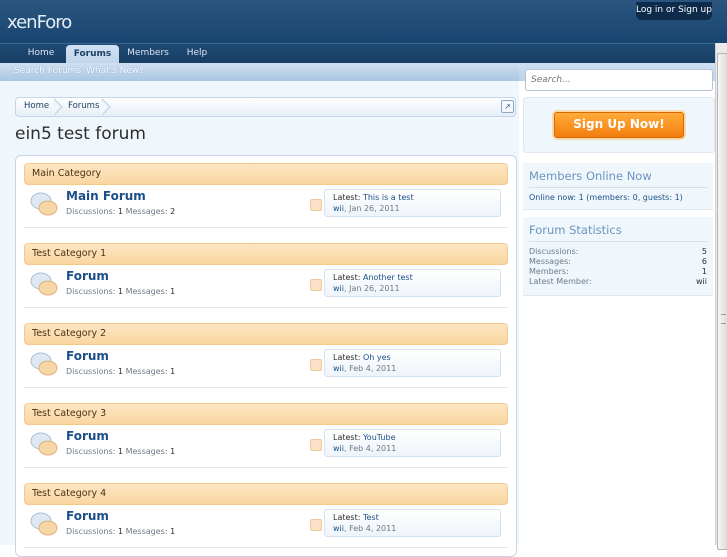  Describe the element at coordinates (412, 203) in the screenshot. I see `latest-post-box: Latest: This is a test wii, Jan 26, 2011` at that location.